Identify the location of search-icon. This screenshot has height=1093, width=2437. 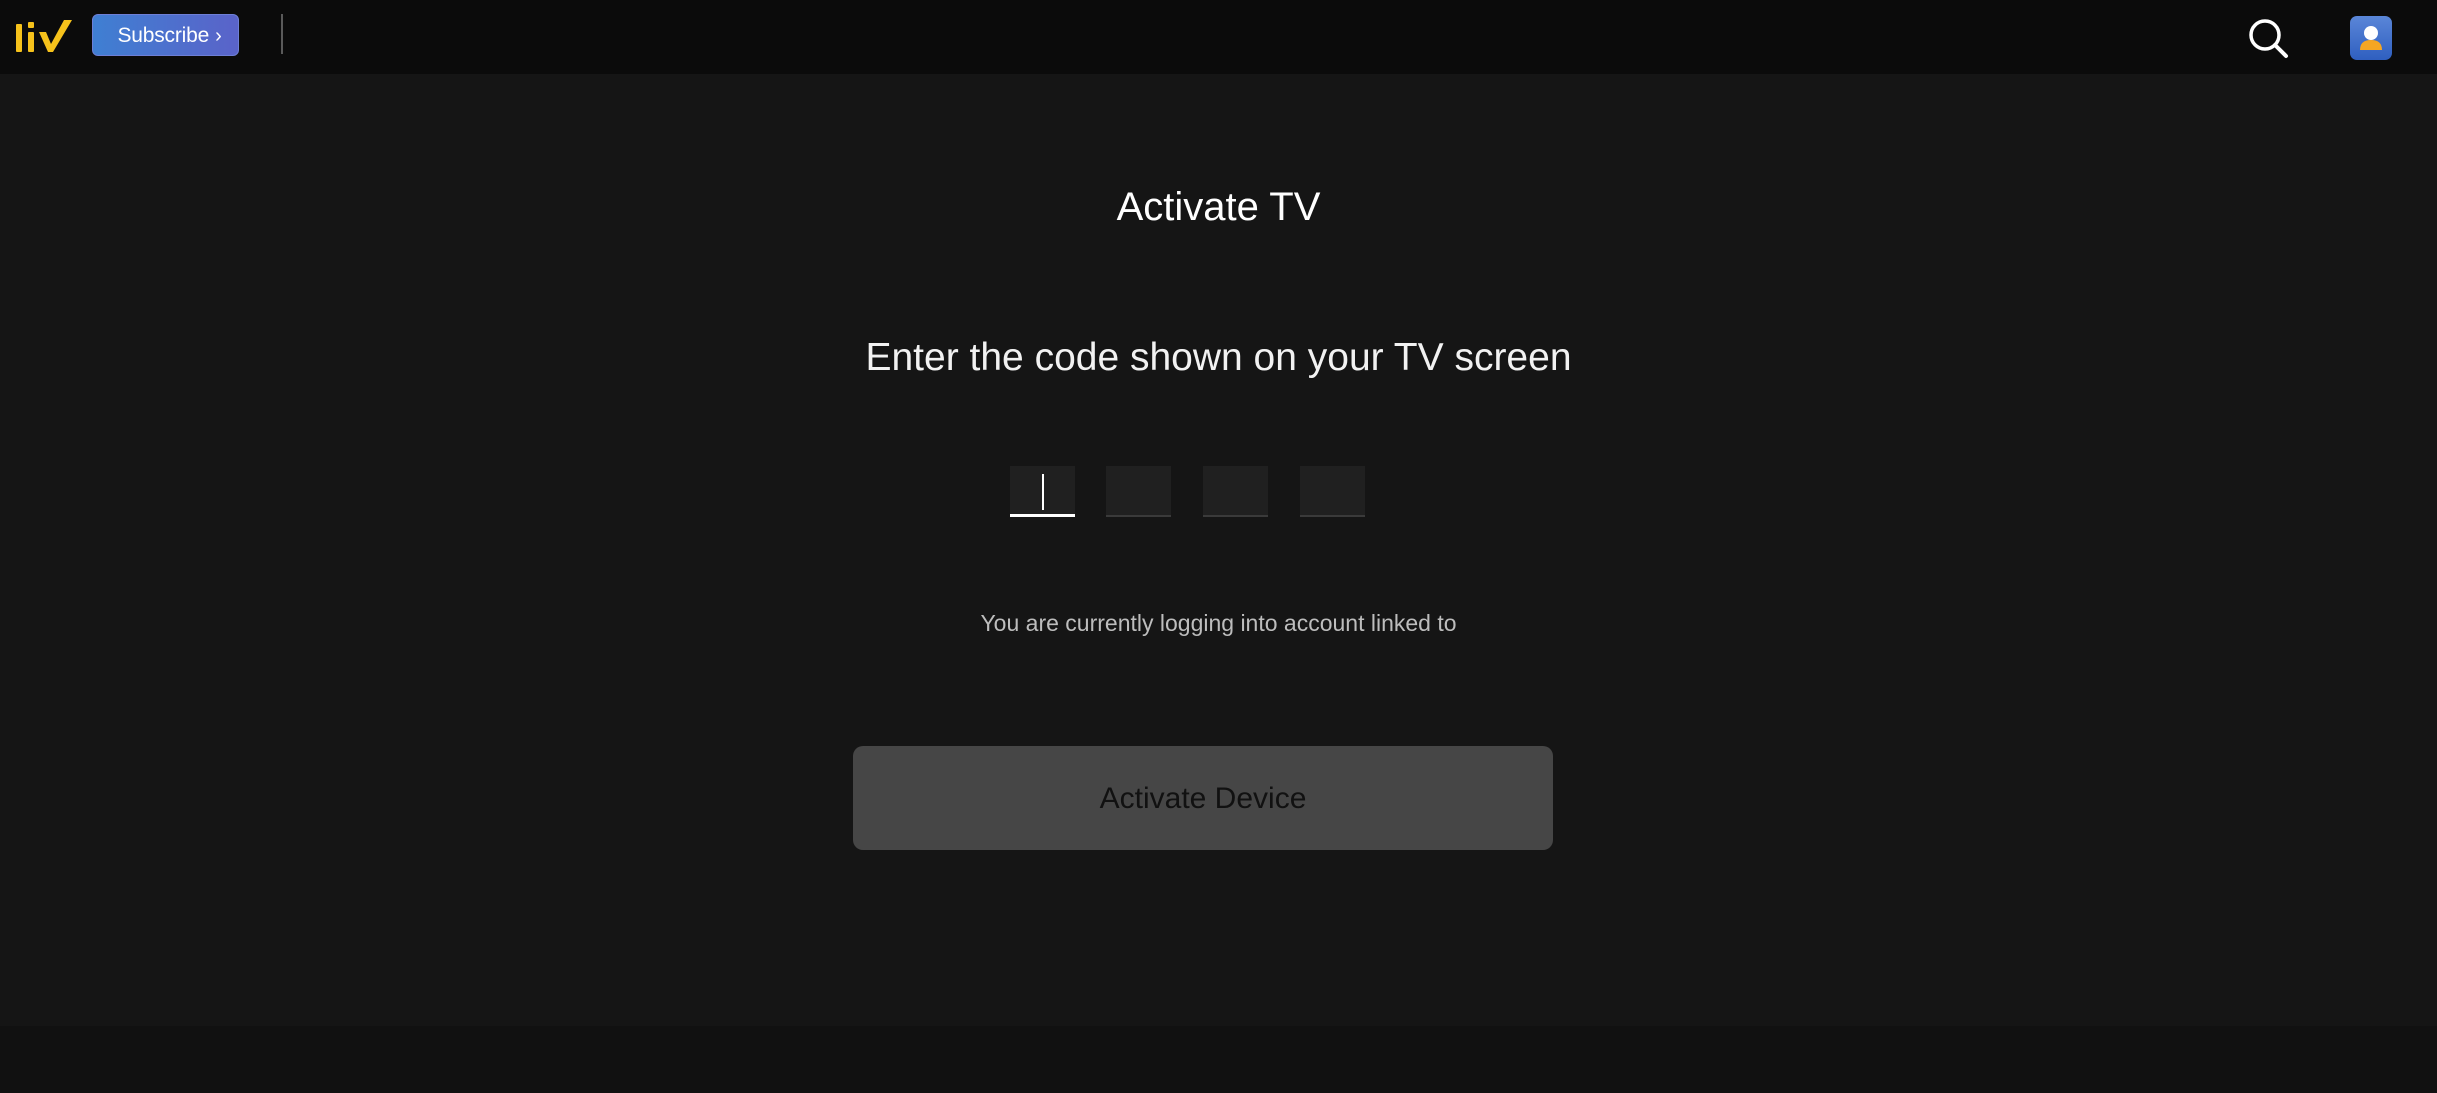
(2268, 38).